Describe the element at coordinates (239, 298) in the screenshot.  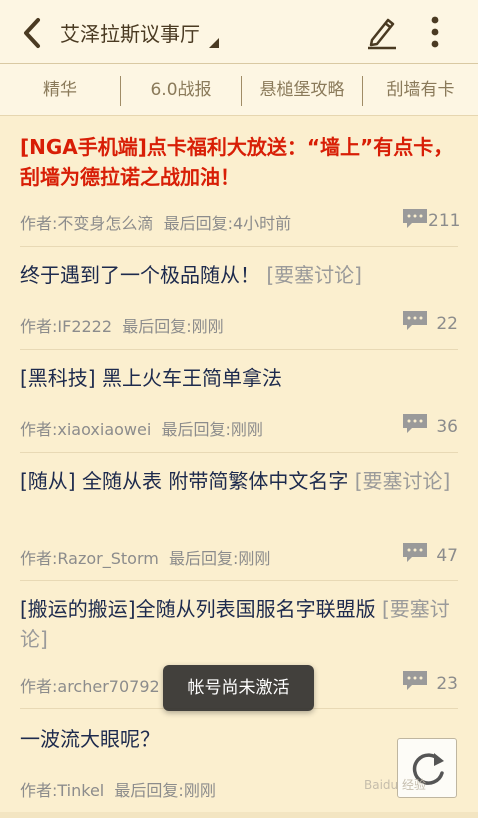
I see `post-item: 终于遇到了一个极品随从！ [要塞讨论] 作者:IF2222 最后回复:刚刚 22` at that location.